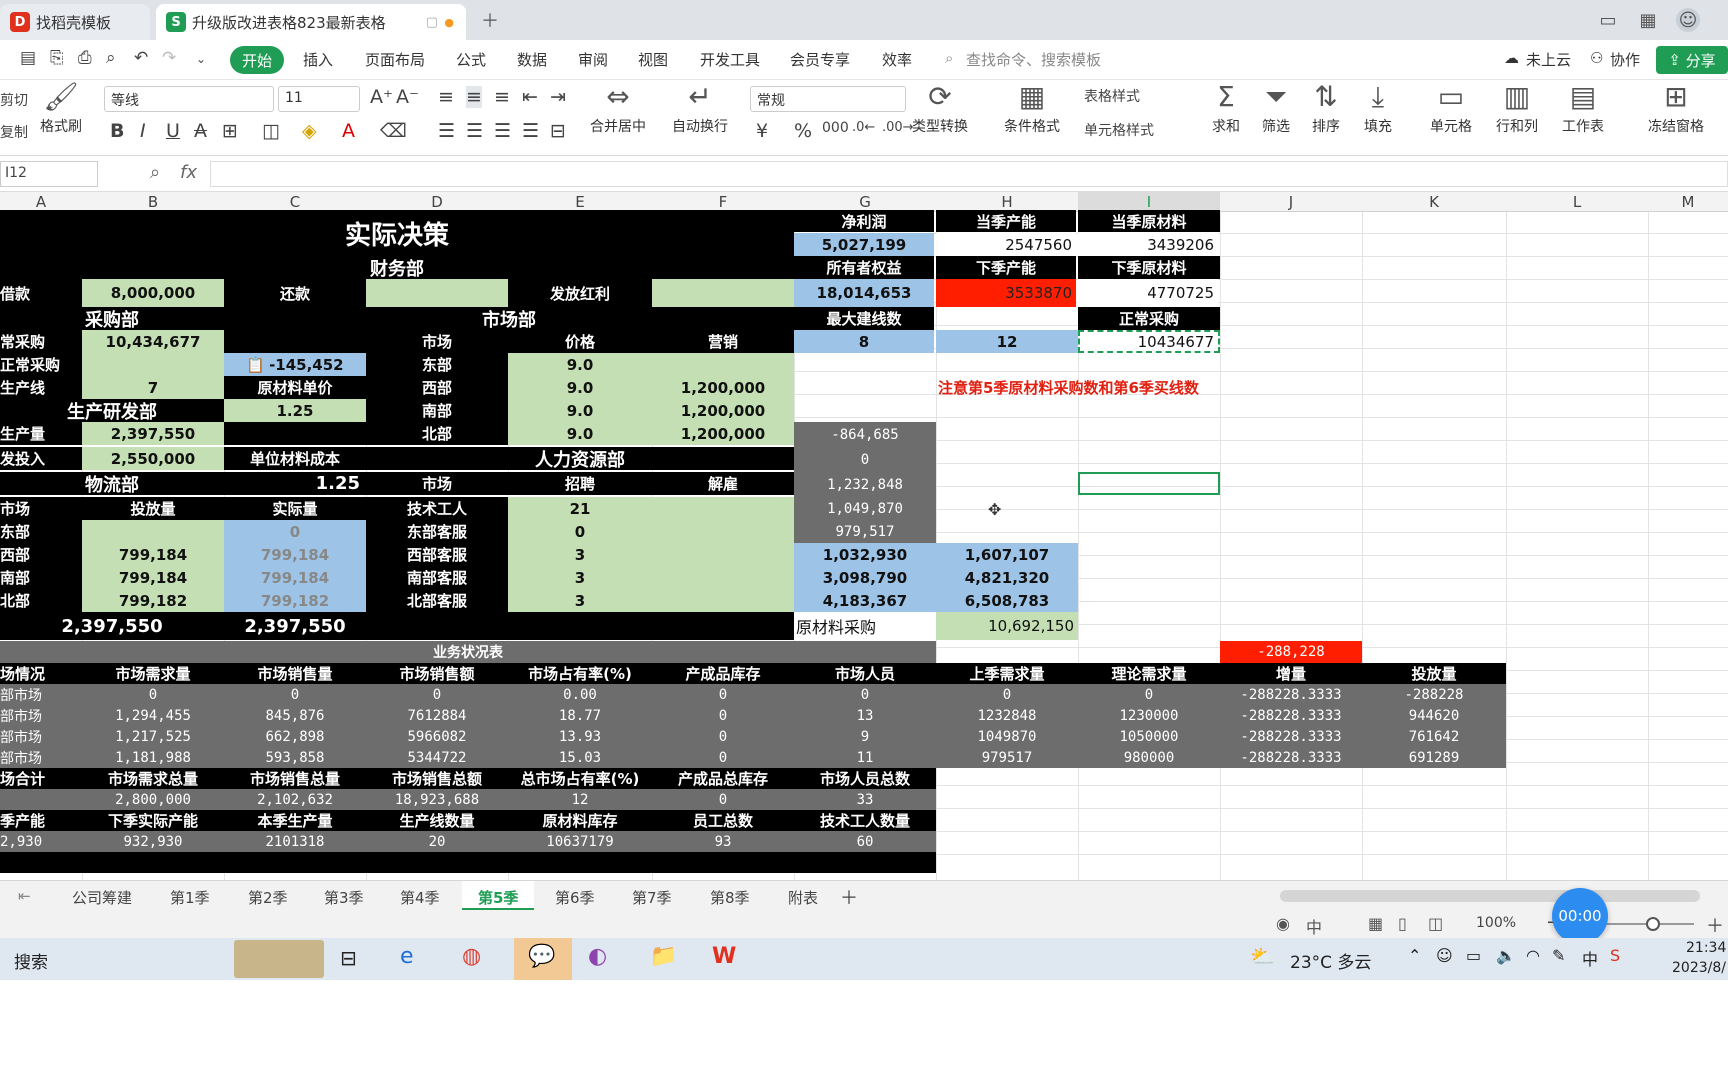 The width and height of the screenshot is (1728, 1080). What do you see at coordinates (1715, 925) in the screenshot?
I see `zoom-in-icon: ＋` at bounding box center [1715, 925].